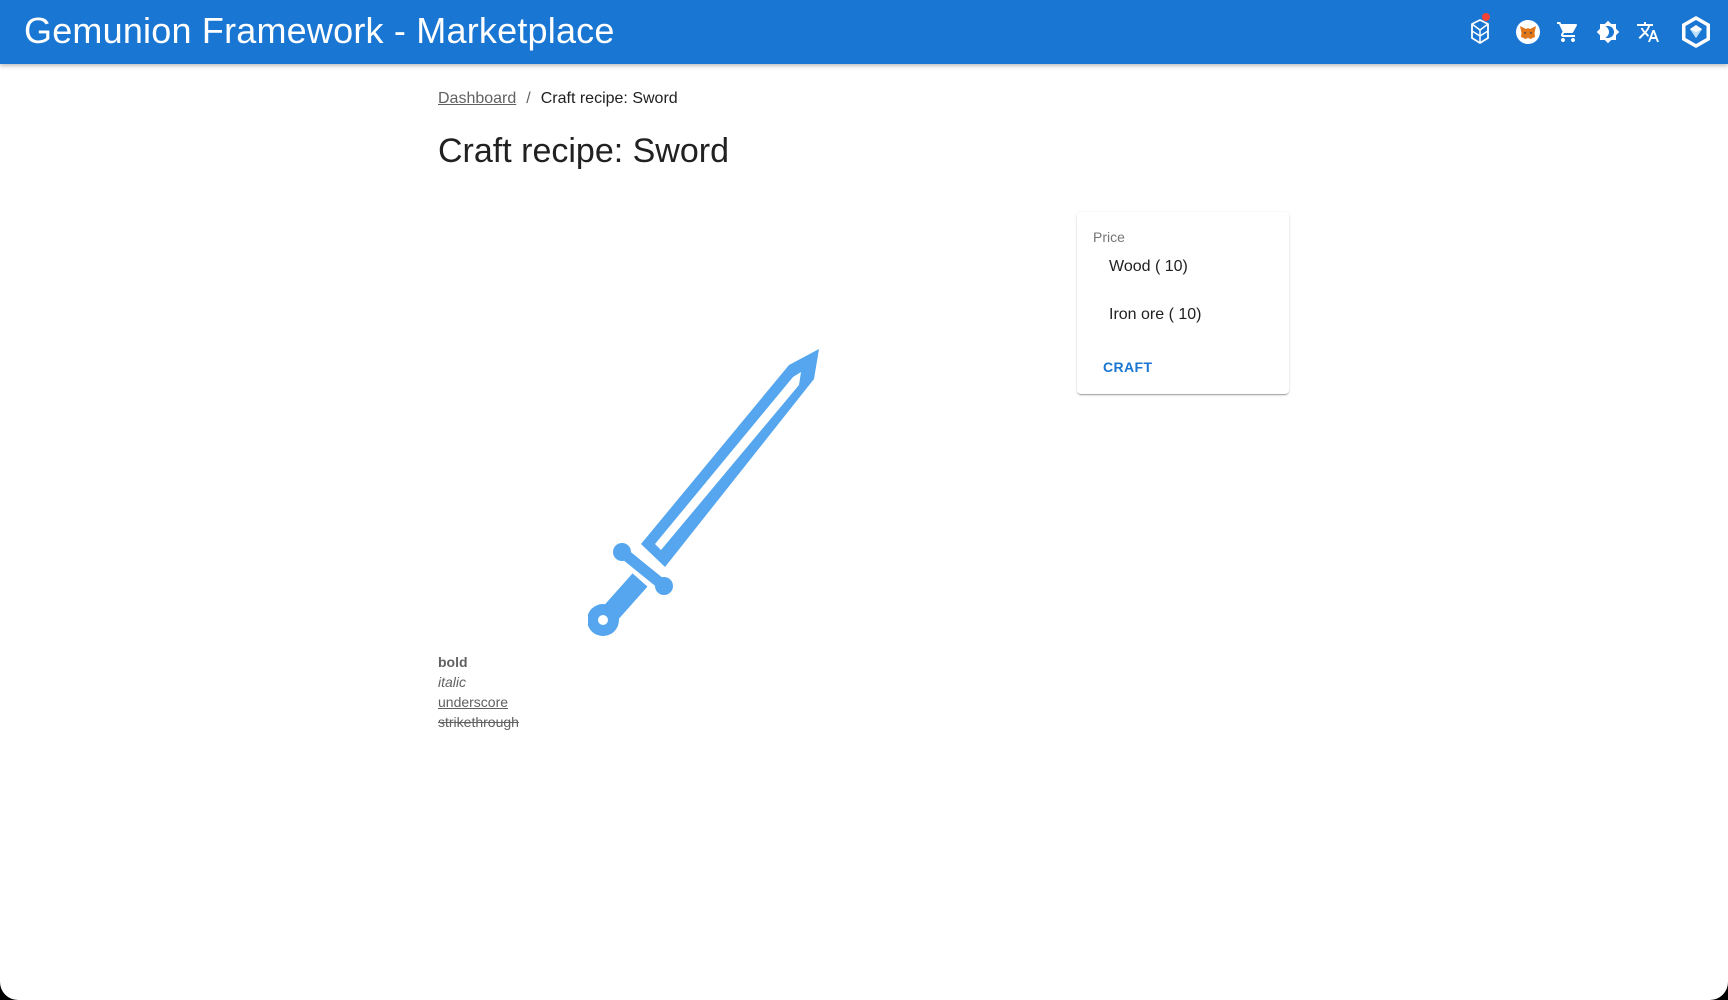  What do you see at coordinates (1109, 237) in the screenshot?
I see `price-label: Price` at bounding box center [1109, 237].